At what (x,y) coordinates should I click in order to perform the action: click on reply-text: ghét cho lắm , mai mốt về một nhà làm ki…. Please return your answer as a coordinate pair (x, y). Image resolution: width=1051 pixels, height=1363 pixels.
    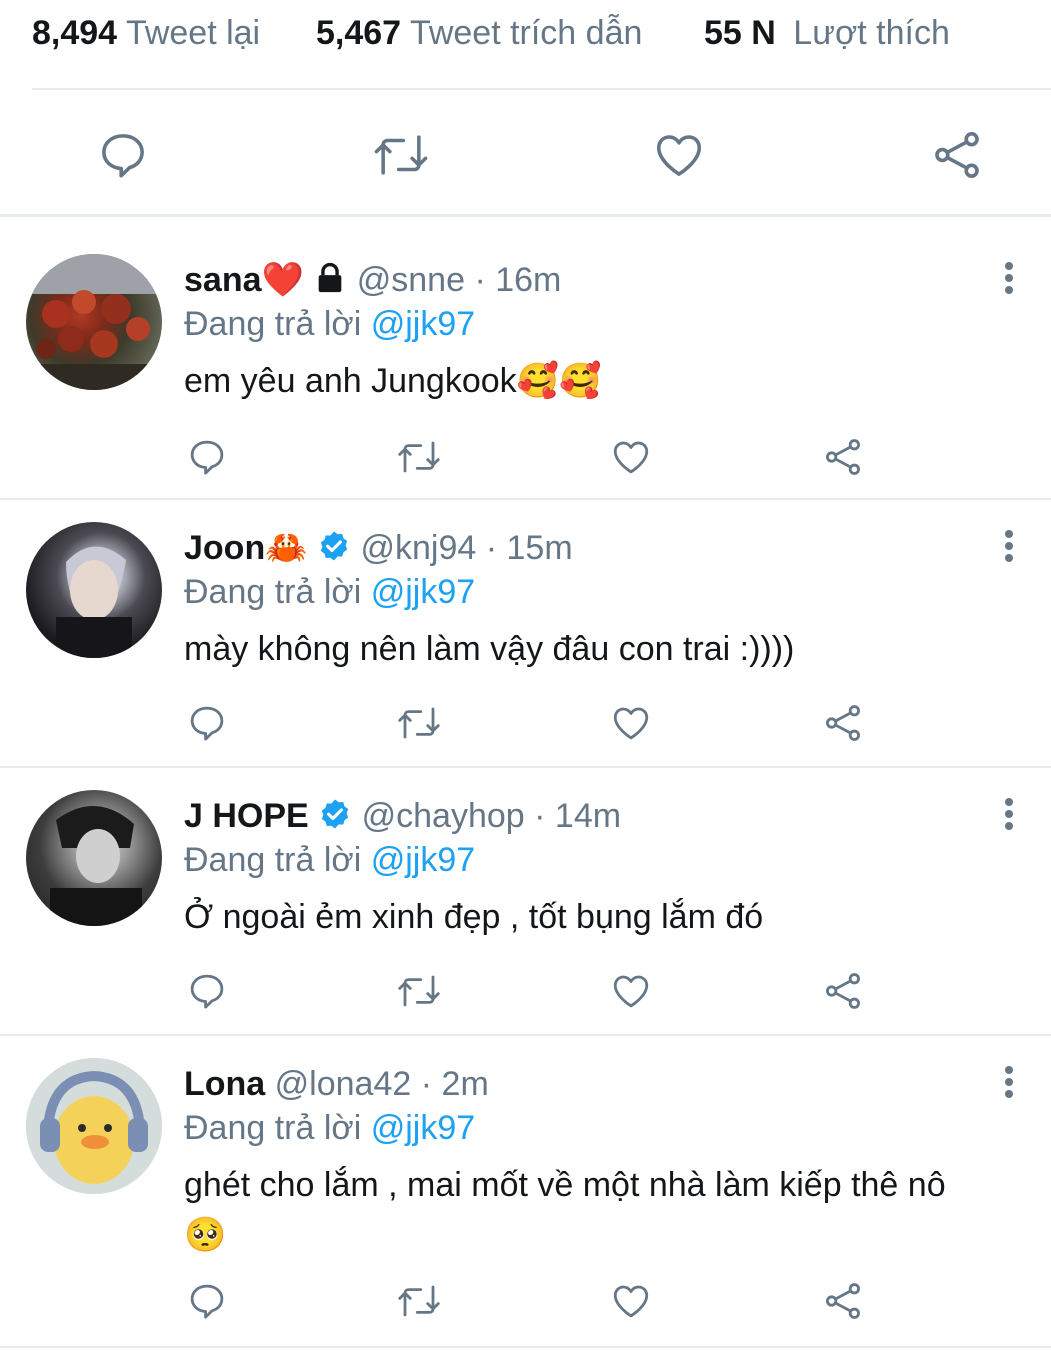
    Looking at the image, I should click on (565, 1185).